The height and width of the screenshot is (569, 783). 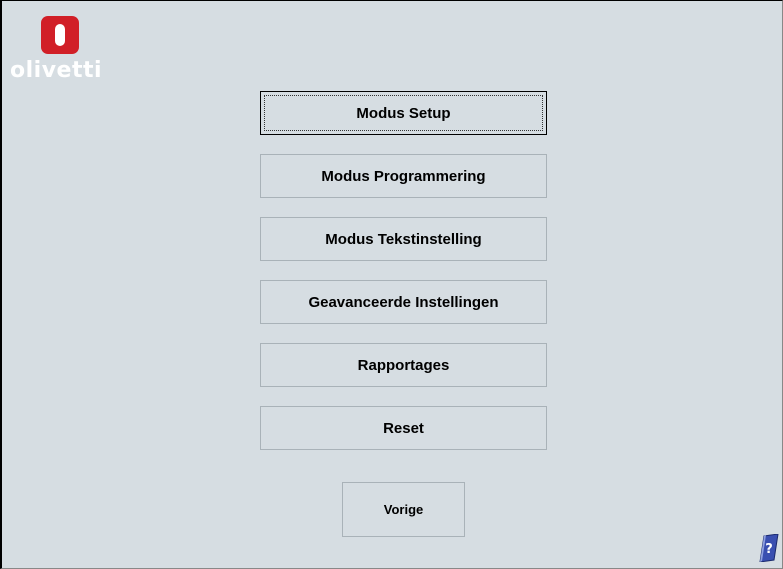 What do you see at coordinates (60, 35) in the screenshot?
I see `olivetti-logo-mark` at bounding box center [60, 35].